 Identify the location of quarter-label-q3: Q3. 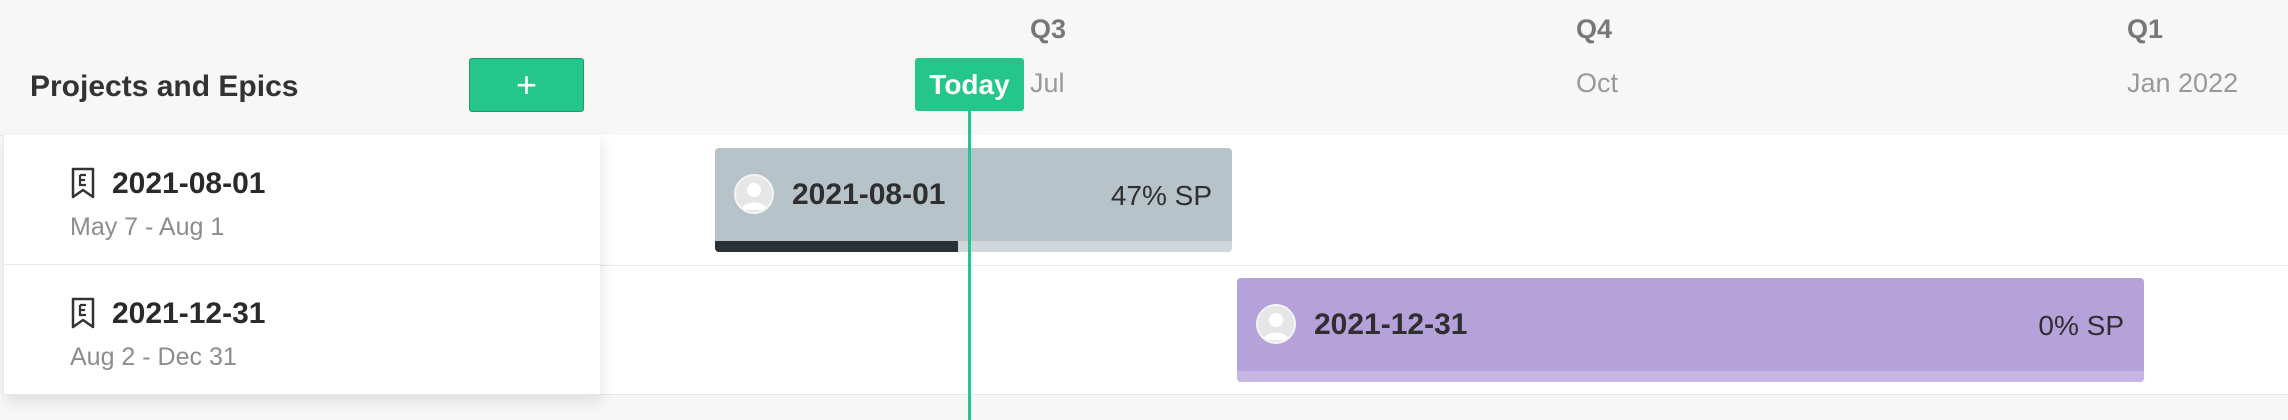
(1048, 29).